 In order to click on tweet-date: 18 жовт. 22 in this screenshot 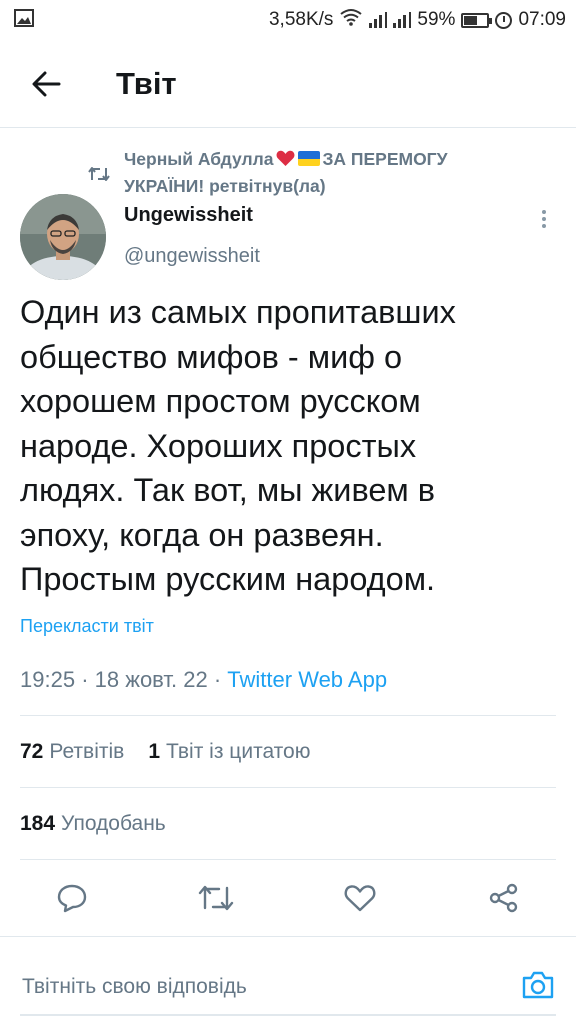, I will do `click(151, 679)`.